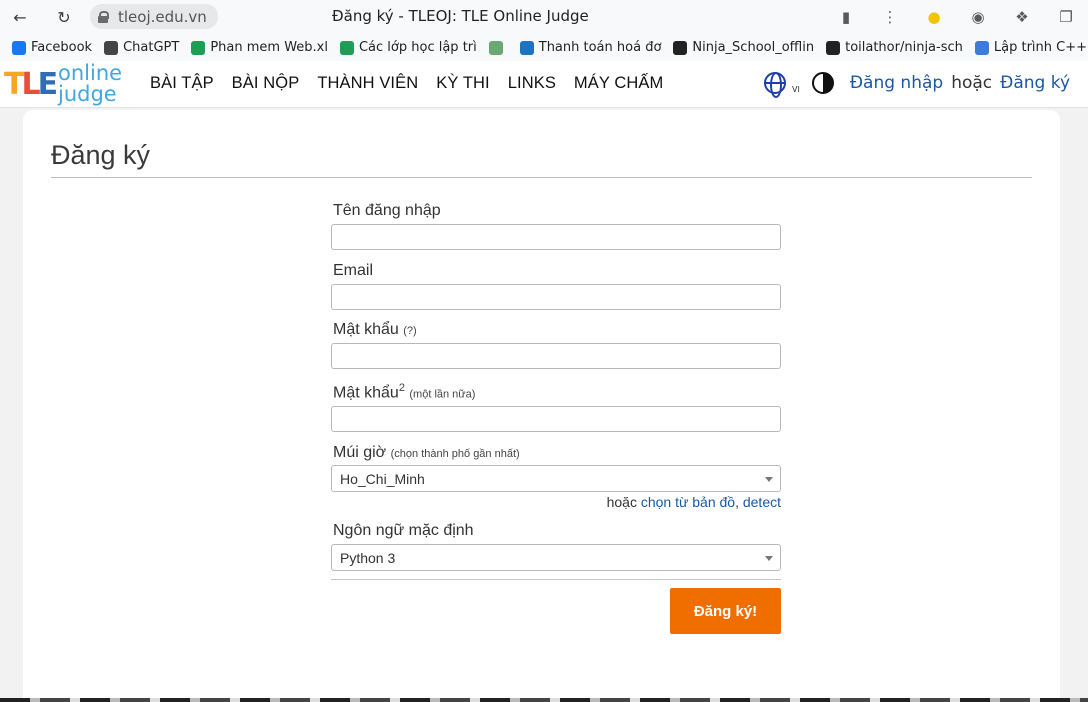 The image size is (1088, 702). What do you see at coordinates (162, 16) in the screenshot?
I see `url-text: tleoj.edu.vn` at bounding box center [162, 16].